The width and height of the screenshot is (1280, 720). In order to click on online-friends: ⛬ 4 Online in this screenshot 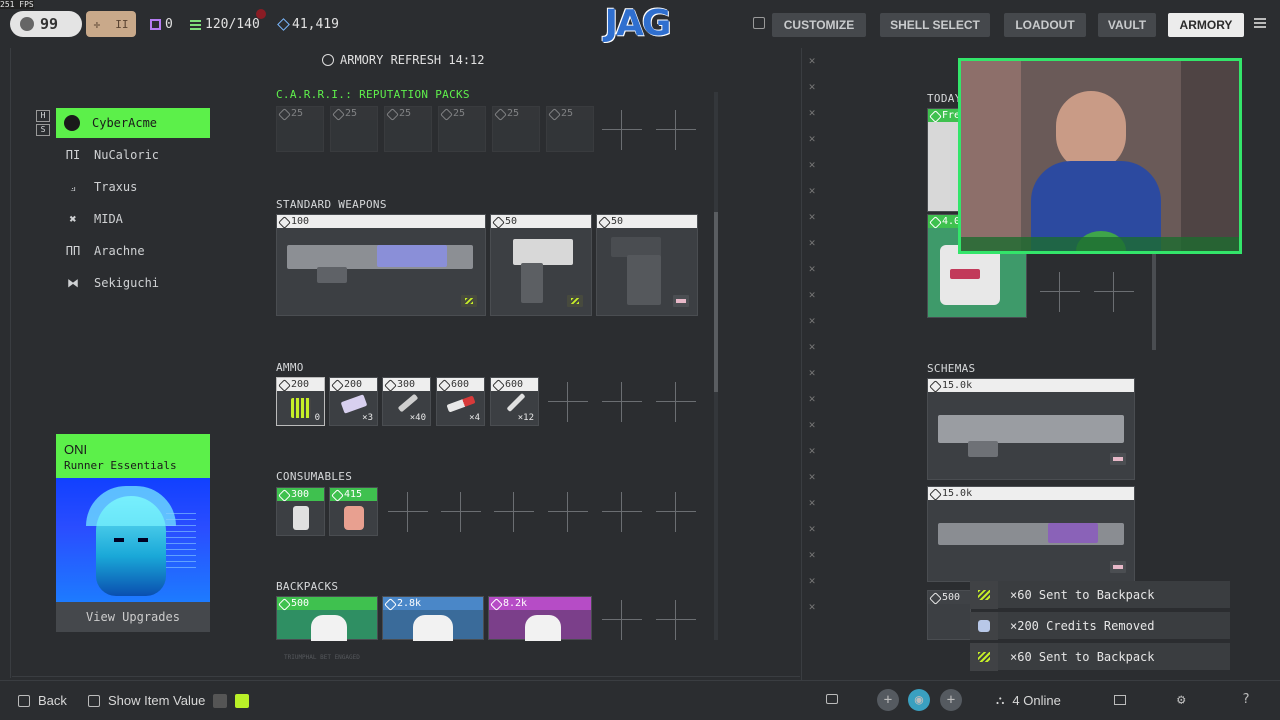, I will do `click(1028, 700)`.